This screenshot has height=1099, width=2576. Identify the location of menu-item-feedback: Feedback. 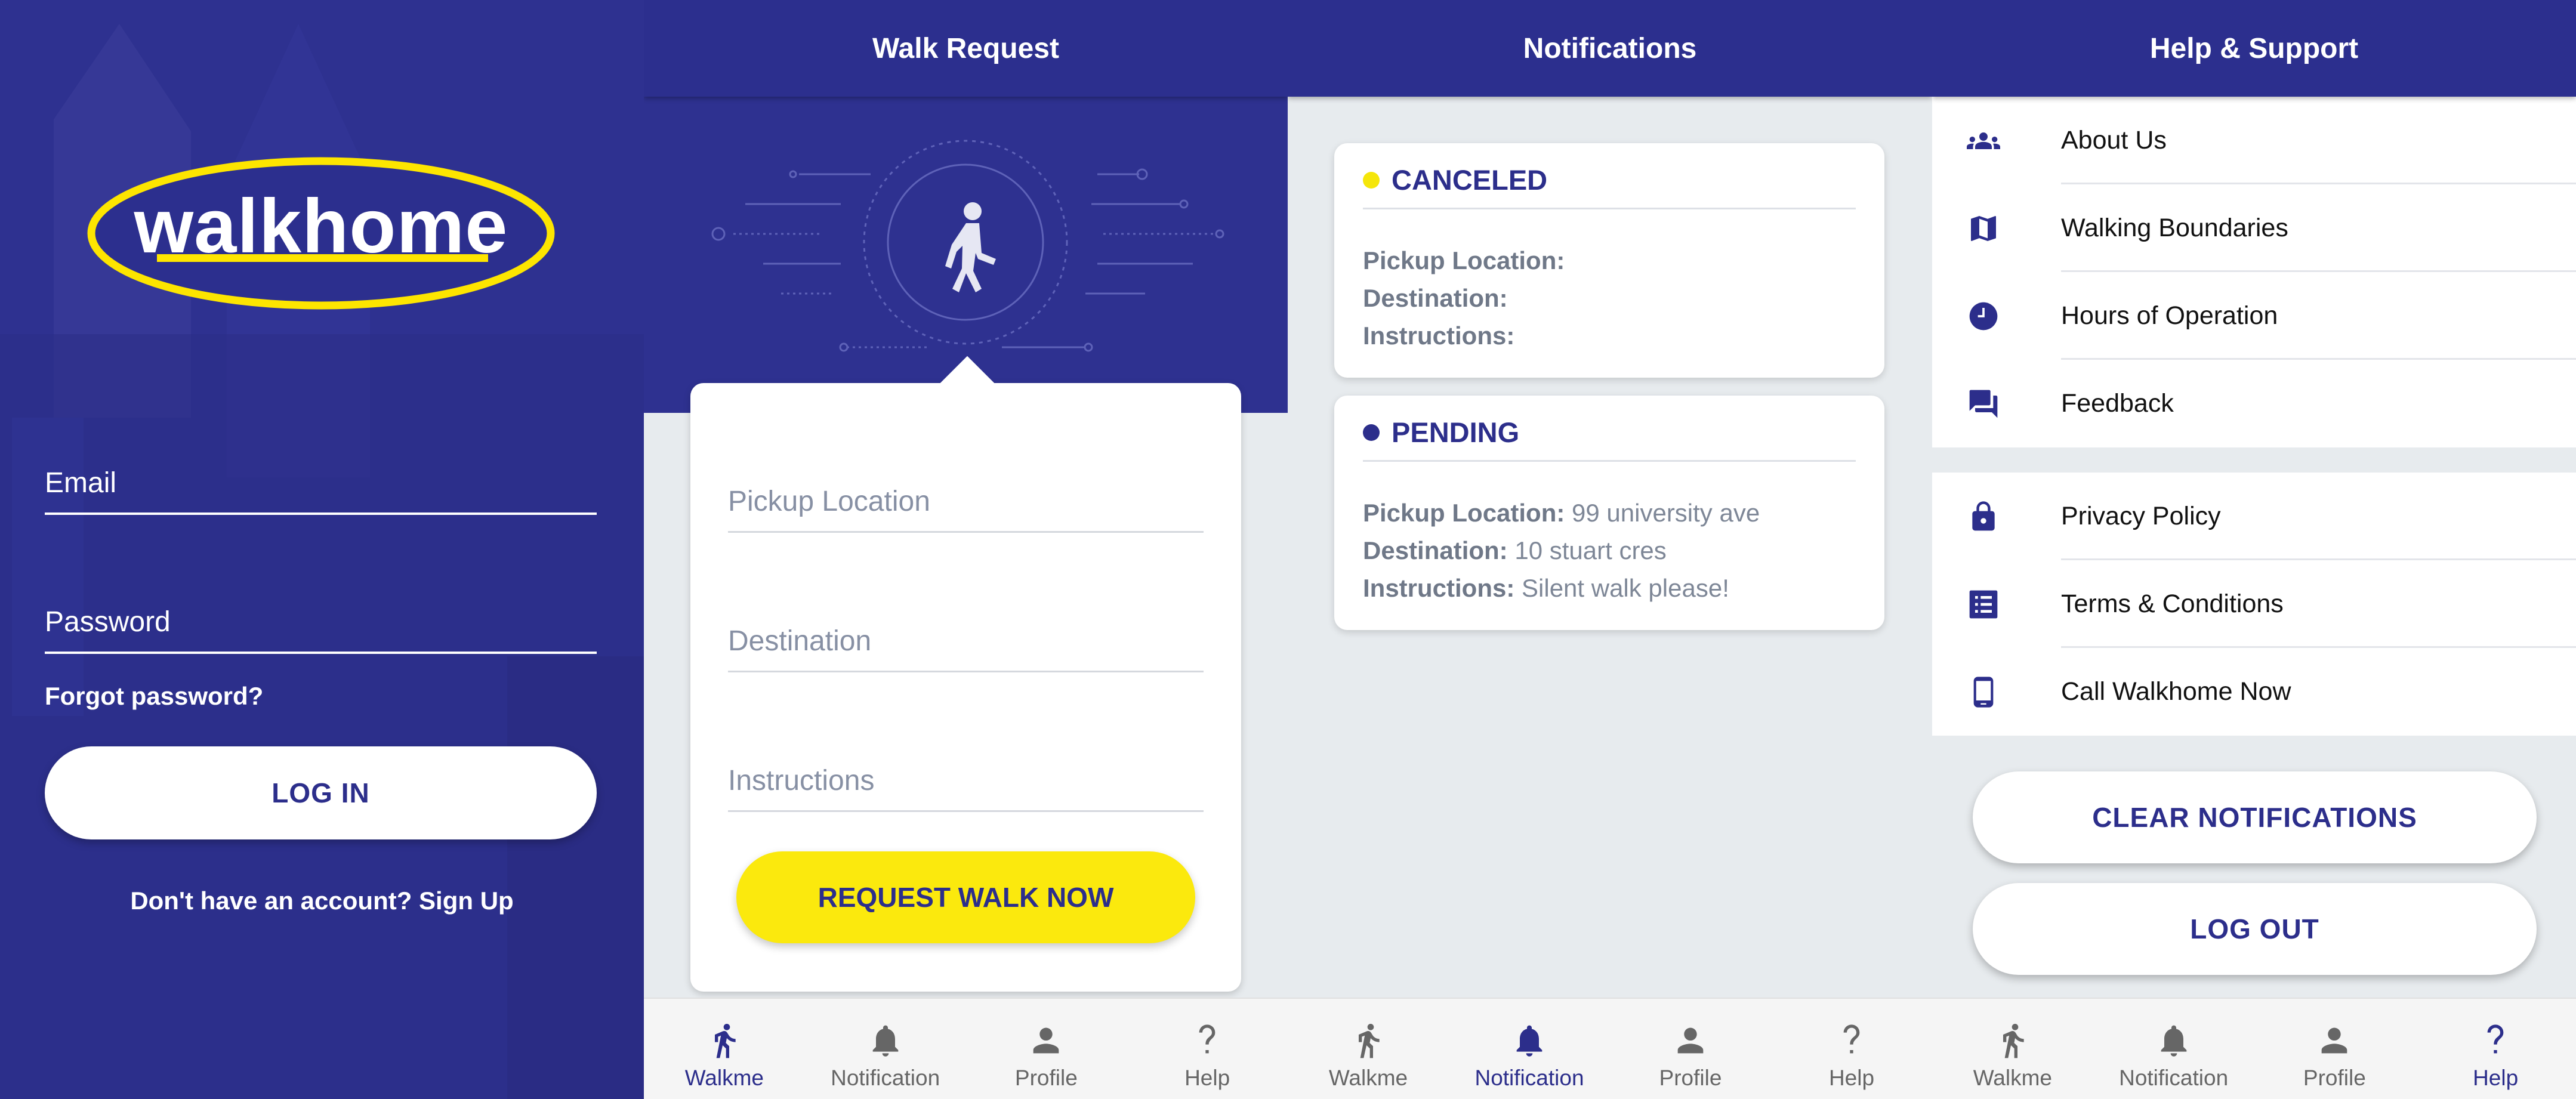
(2254, 403).